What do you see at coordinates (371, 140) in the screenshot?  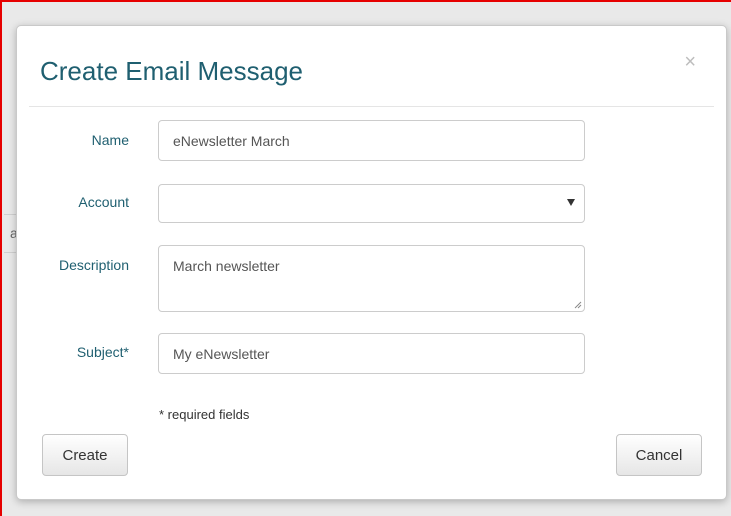 I see `name-input` at bounding box center [371, 140].